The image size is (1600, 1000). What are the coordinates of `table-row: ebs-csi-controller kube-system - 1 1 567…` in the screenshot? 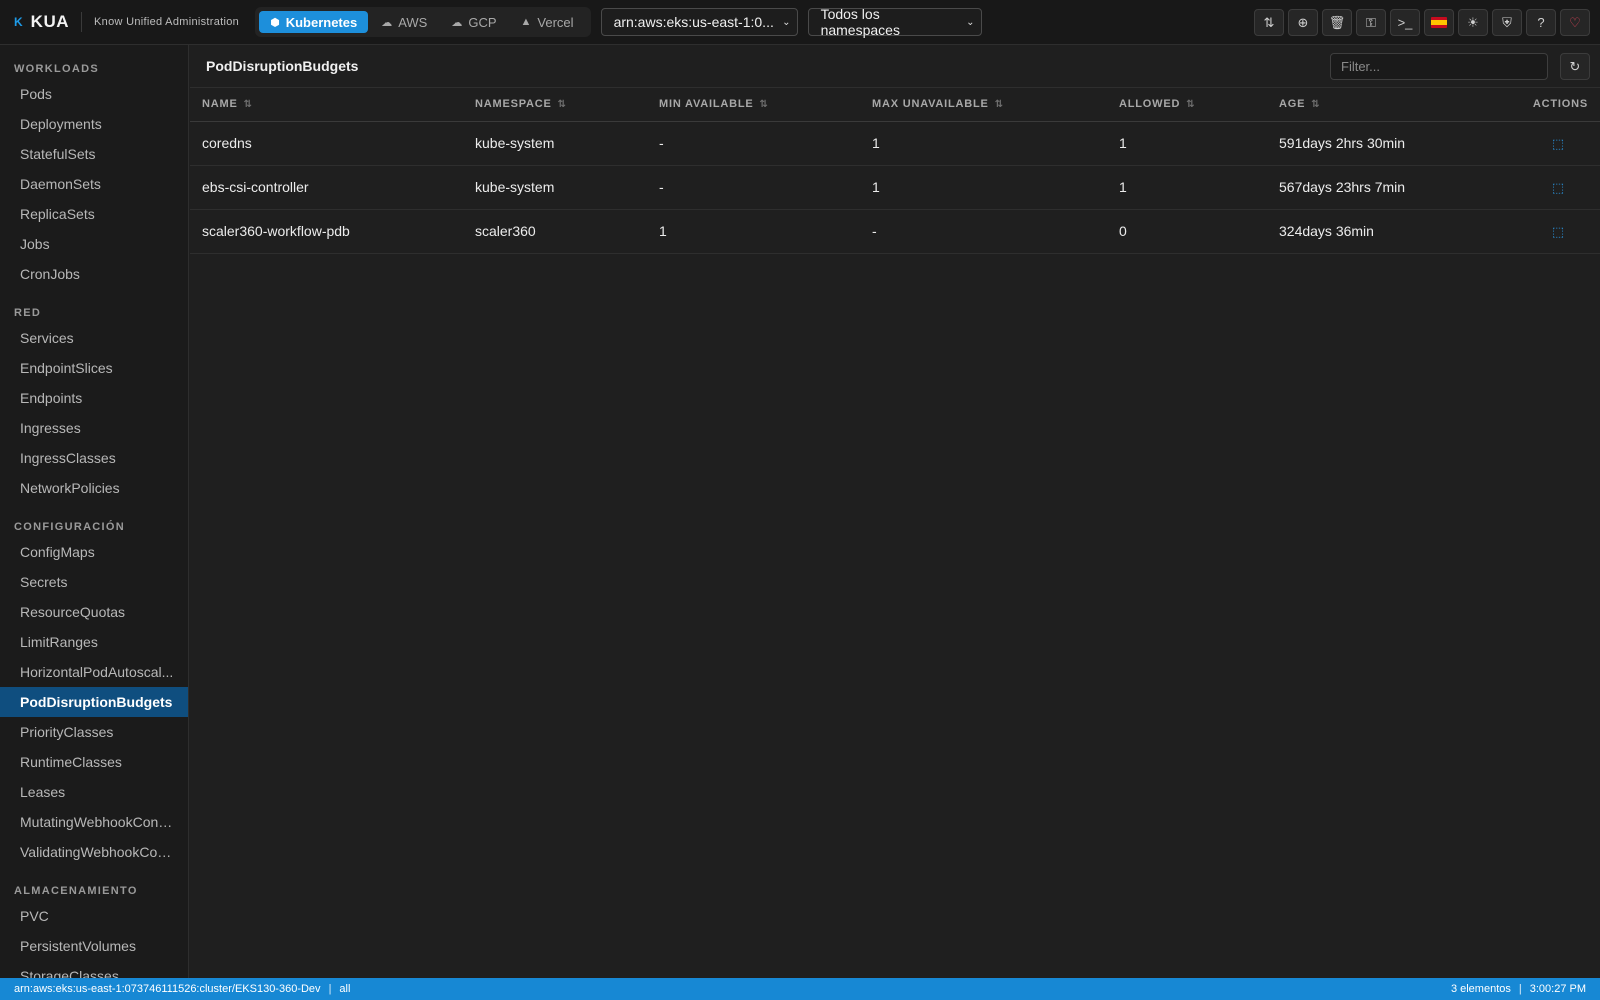 It's located at (895, 187).